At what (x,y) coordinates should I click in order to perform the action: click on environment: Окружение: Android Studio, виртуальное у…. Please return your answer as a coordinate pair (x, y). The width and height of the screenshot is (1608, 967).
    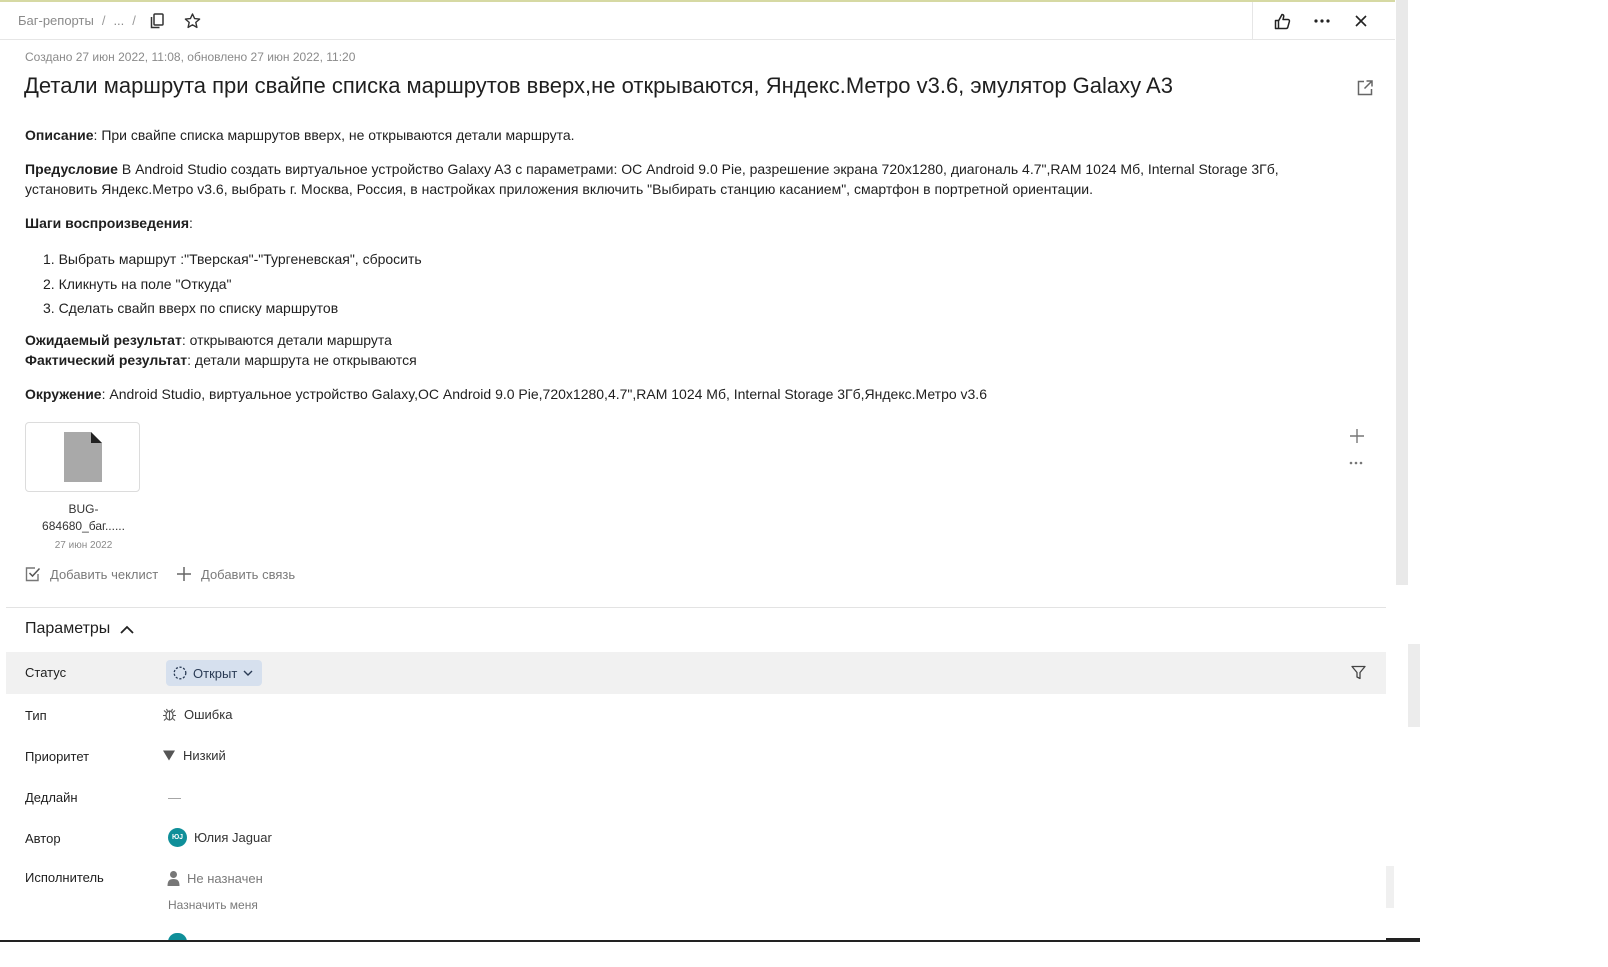
    Looking at the image, I should click on (685, 394).